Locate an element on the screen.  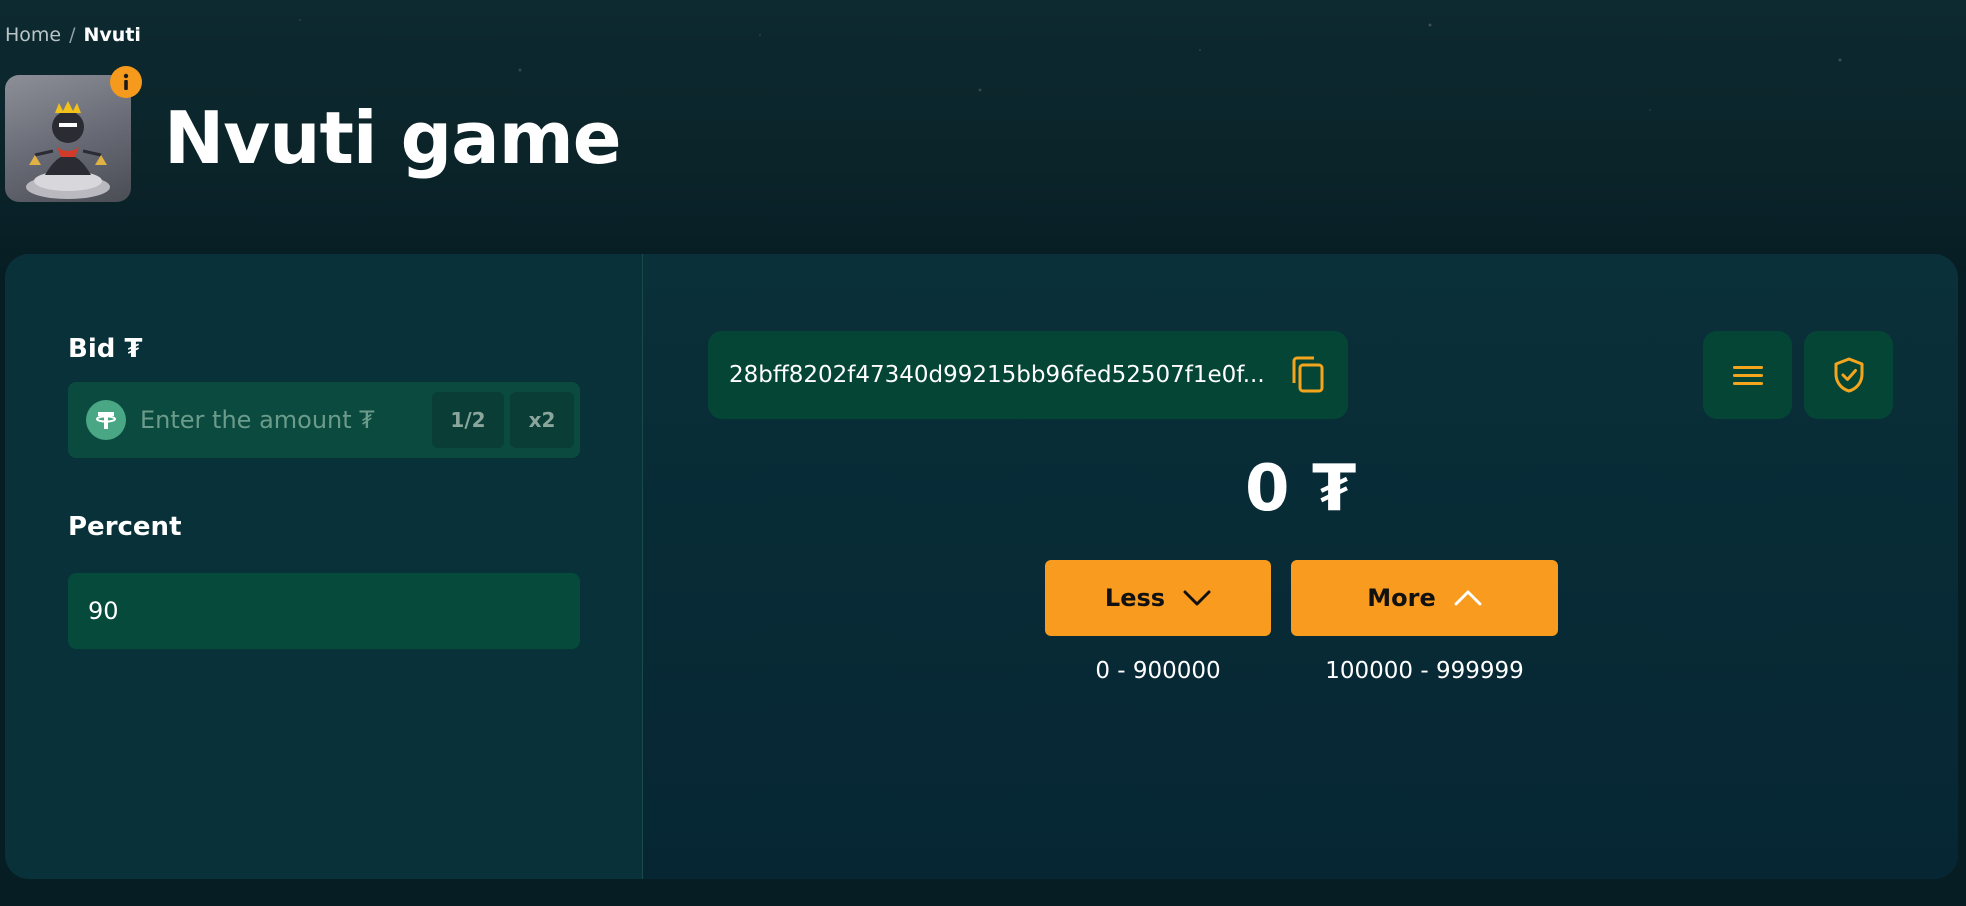
bid-field: 1/2 x2 is located at coordinates (324, 420).